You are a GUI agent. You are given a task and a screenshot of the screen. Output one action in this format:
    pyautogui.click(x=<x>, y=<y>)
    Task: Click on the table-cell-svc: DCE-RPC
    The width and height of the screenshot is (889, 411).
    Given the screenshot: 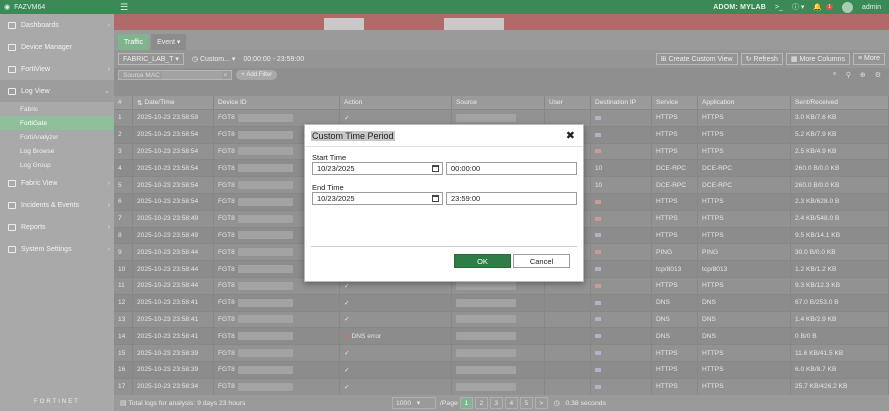 What is the action you would take?
    pyautogui.click(x=675, y=168)
    